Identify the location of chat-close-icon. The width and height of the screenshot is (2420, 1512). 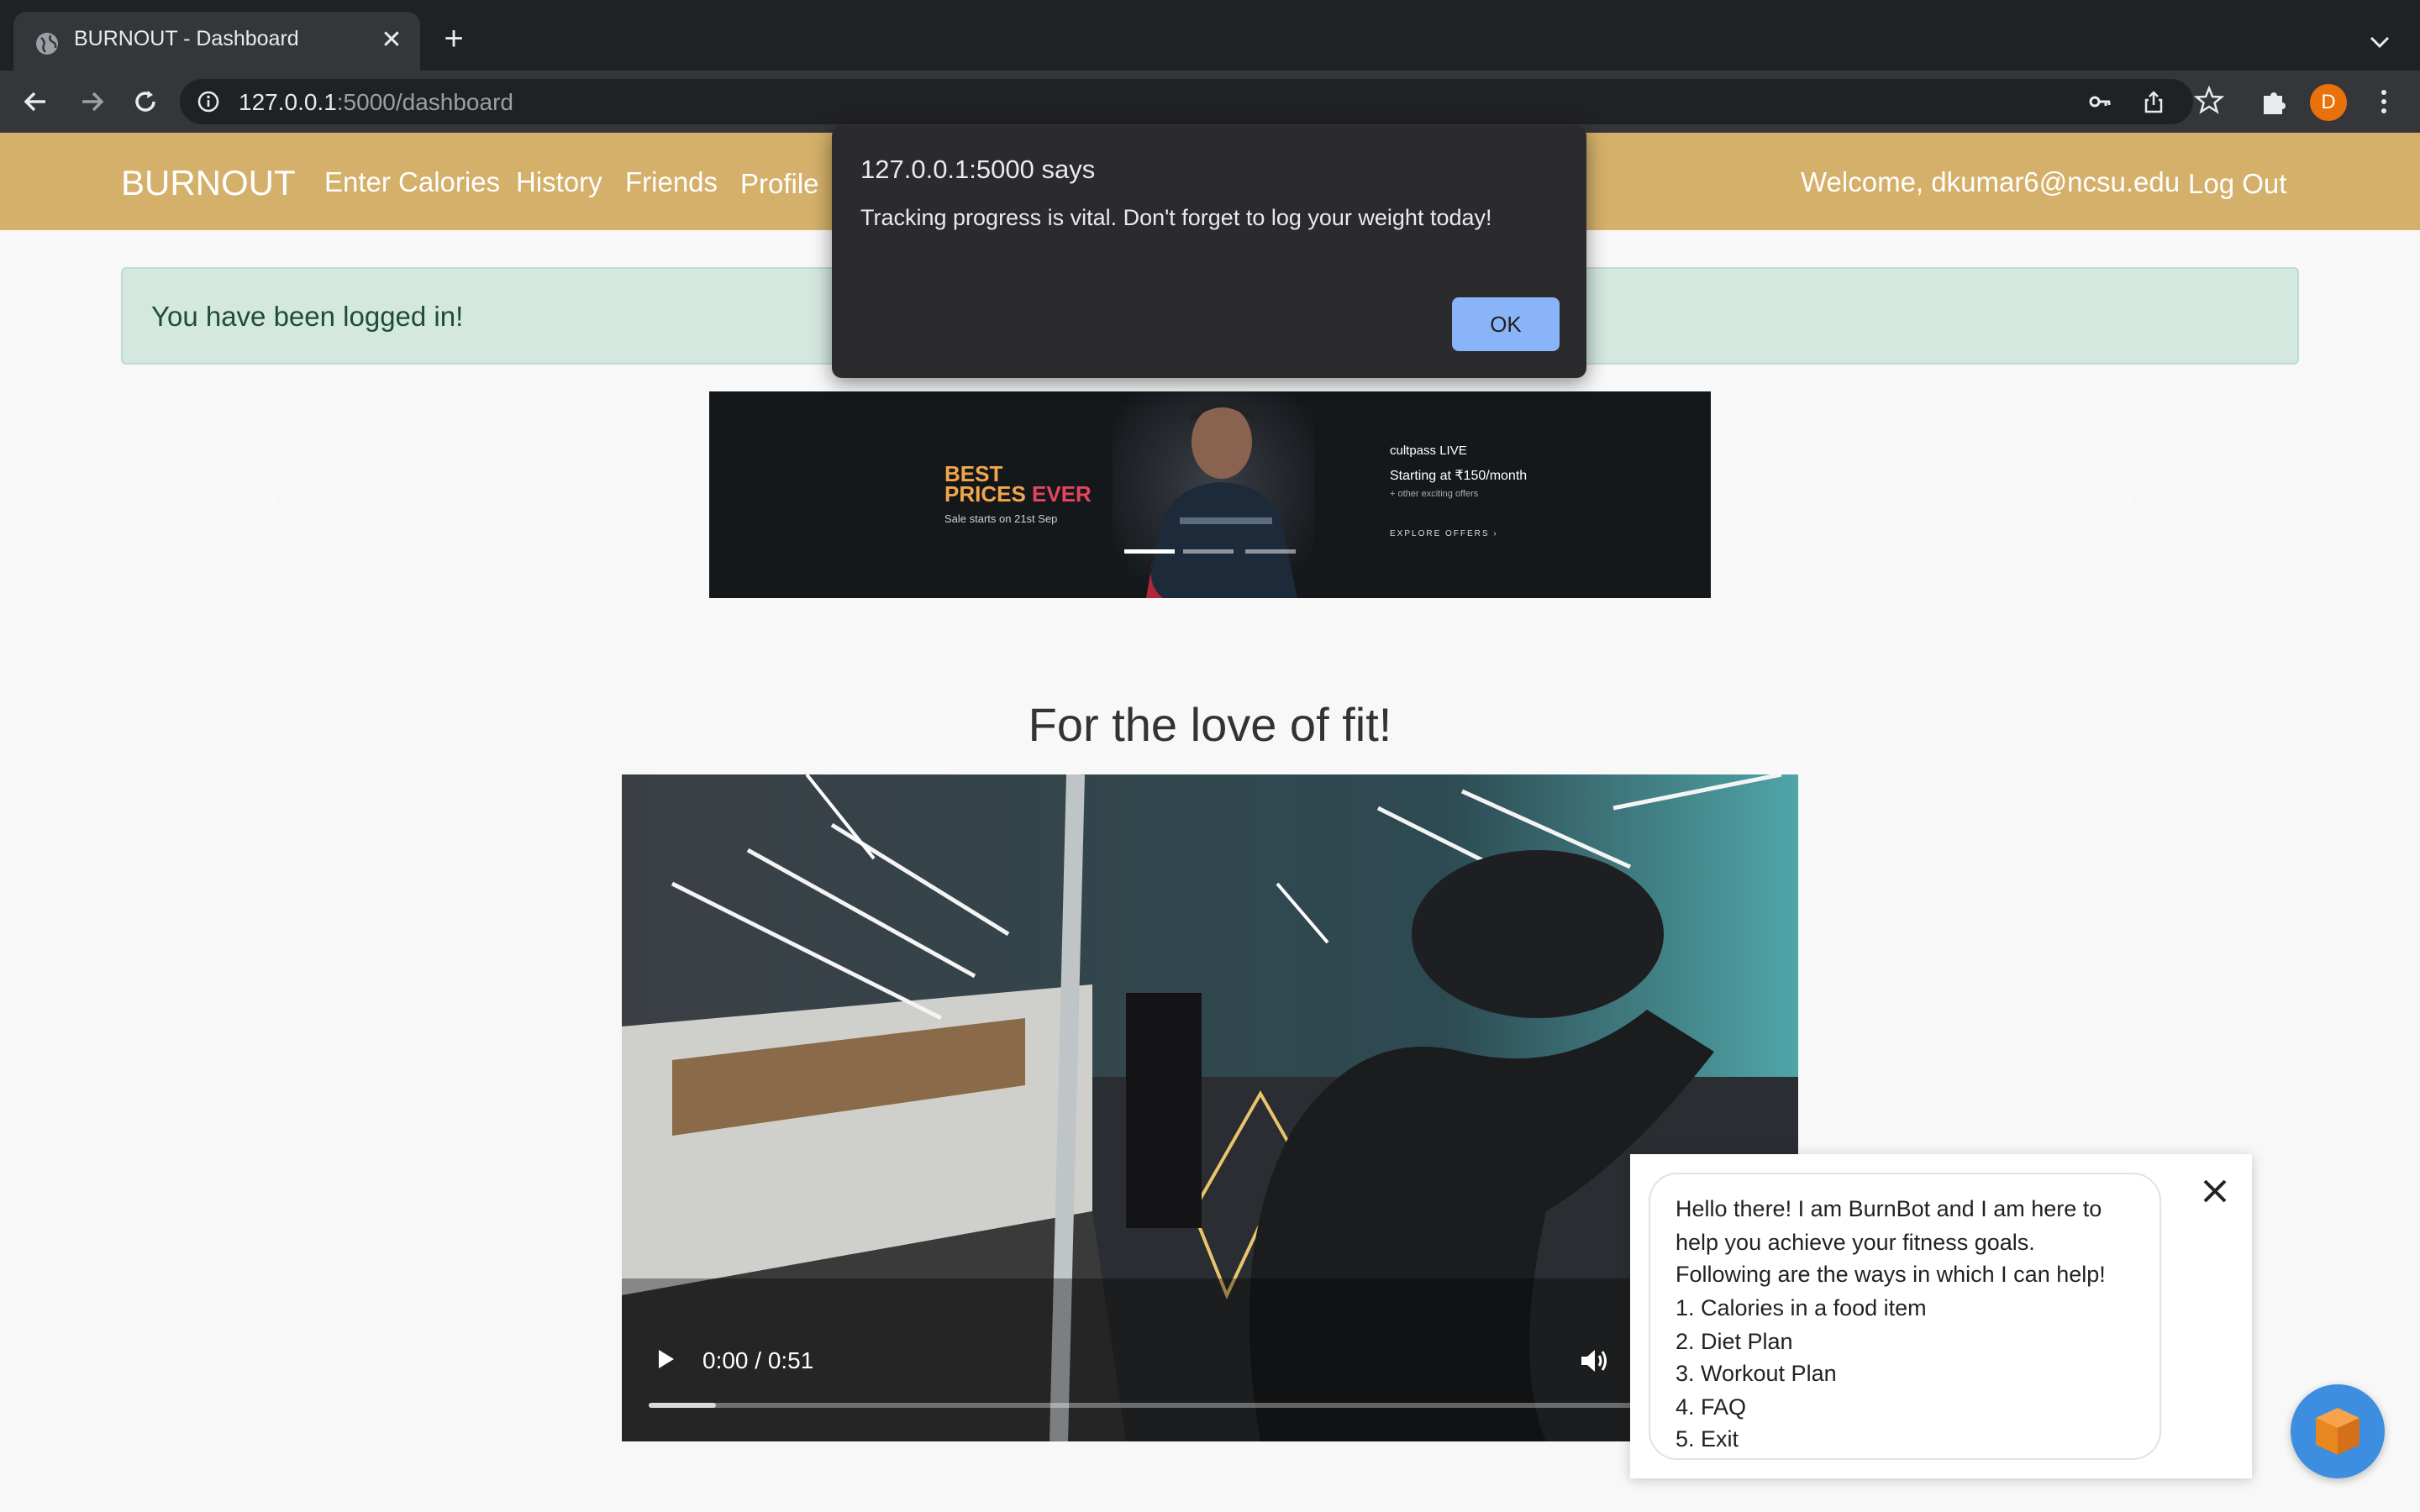
(2214, 1191).